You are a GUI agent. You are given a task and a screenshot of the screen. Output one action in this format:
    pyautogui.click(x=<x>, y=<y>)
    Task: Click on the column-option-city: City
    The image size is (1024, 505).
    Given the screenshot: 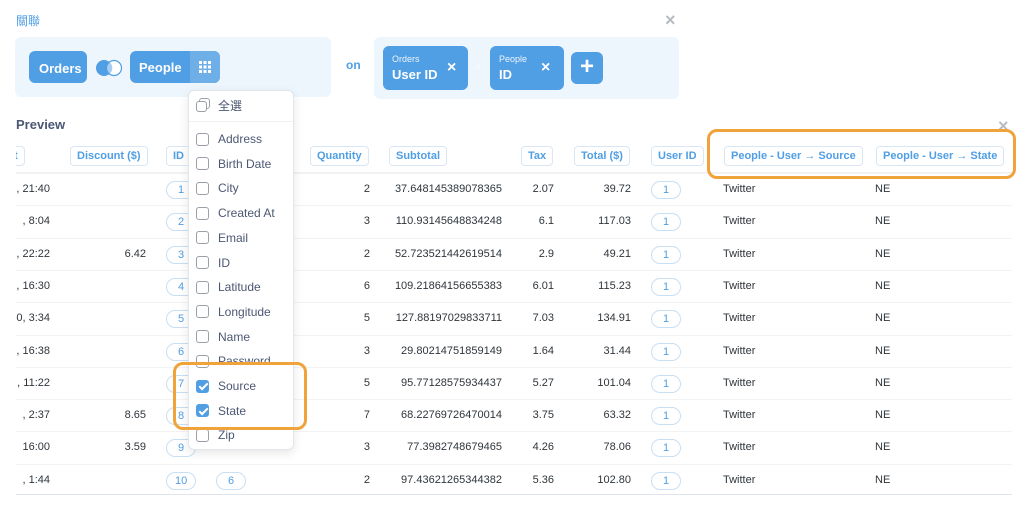 What is the action you would take?
    pyautogui.click(x=217, y=188)
    